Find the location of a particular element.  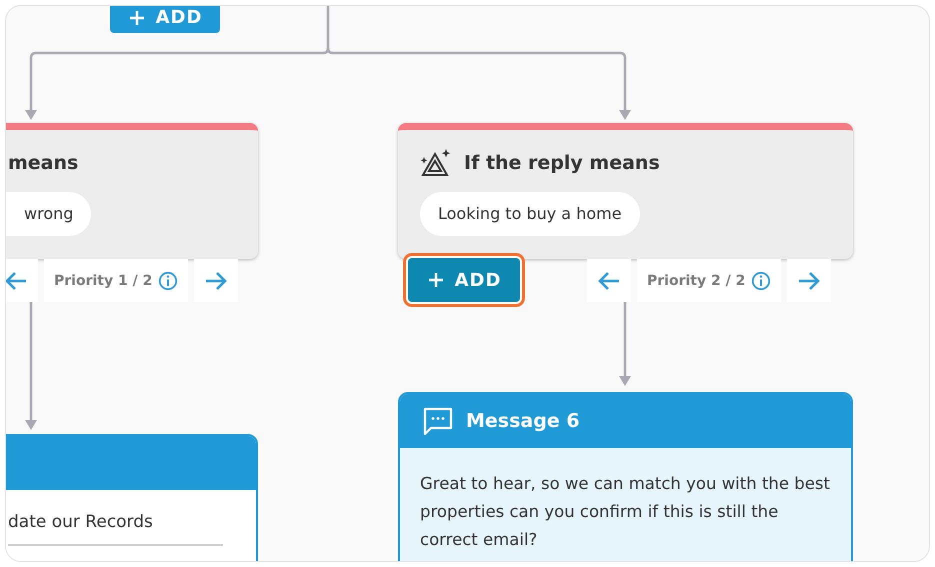

priority-text: Priority 2 / 2 is located at coordinates (696, 280).